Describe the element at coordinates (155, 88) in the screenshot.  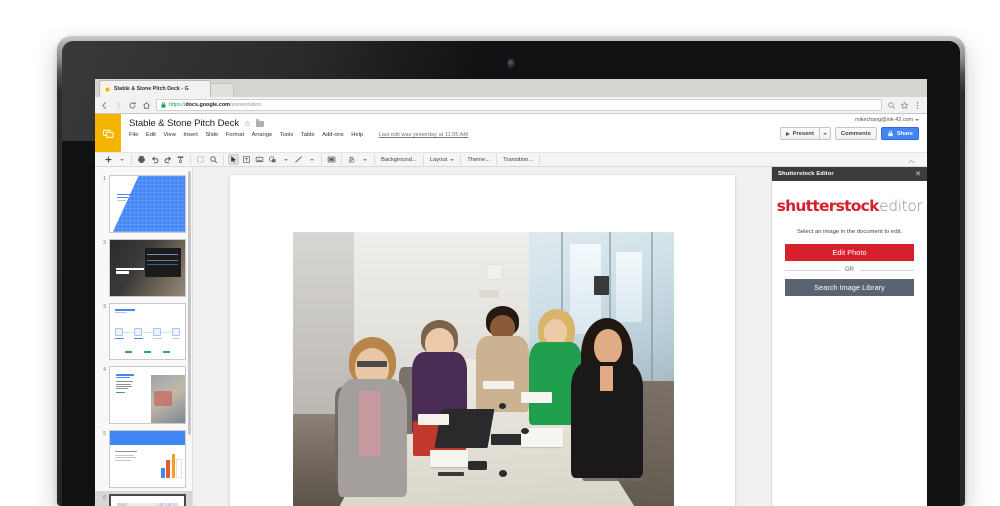
I see `browser-tab-active: Stable & Stone Pitch Deck - G` at that location.